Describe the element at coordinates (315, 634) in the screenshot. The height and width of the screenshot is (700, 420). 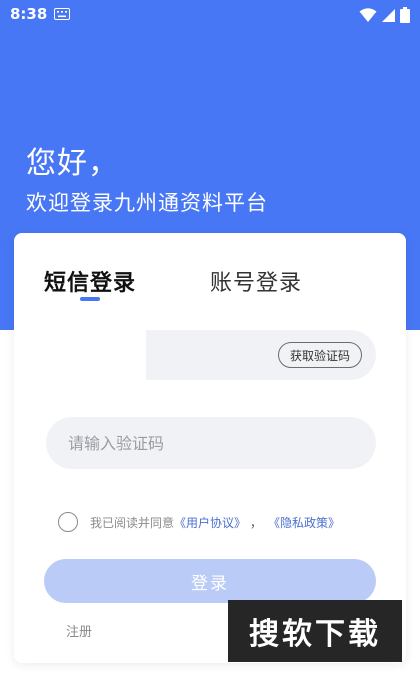
I see `watermark-text: 搜软下载` at that location.